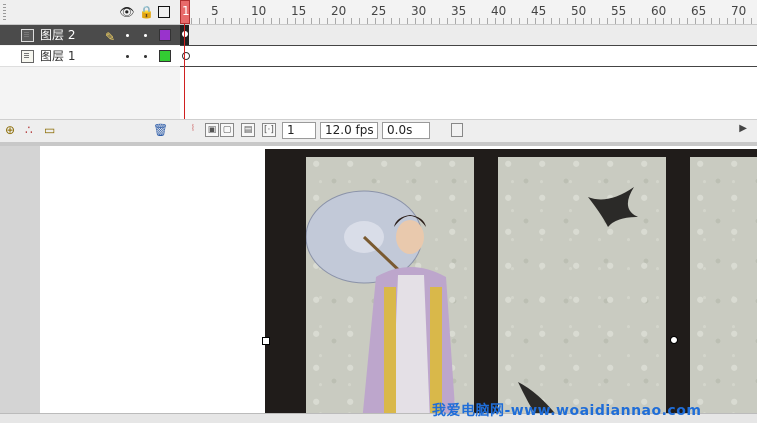  What do you see at coordinates (406, 130) in the screenshot?
I see `elapsed-time-field: 0.0s` at bounding box center [406, 130].